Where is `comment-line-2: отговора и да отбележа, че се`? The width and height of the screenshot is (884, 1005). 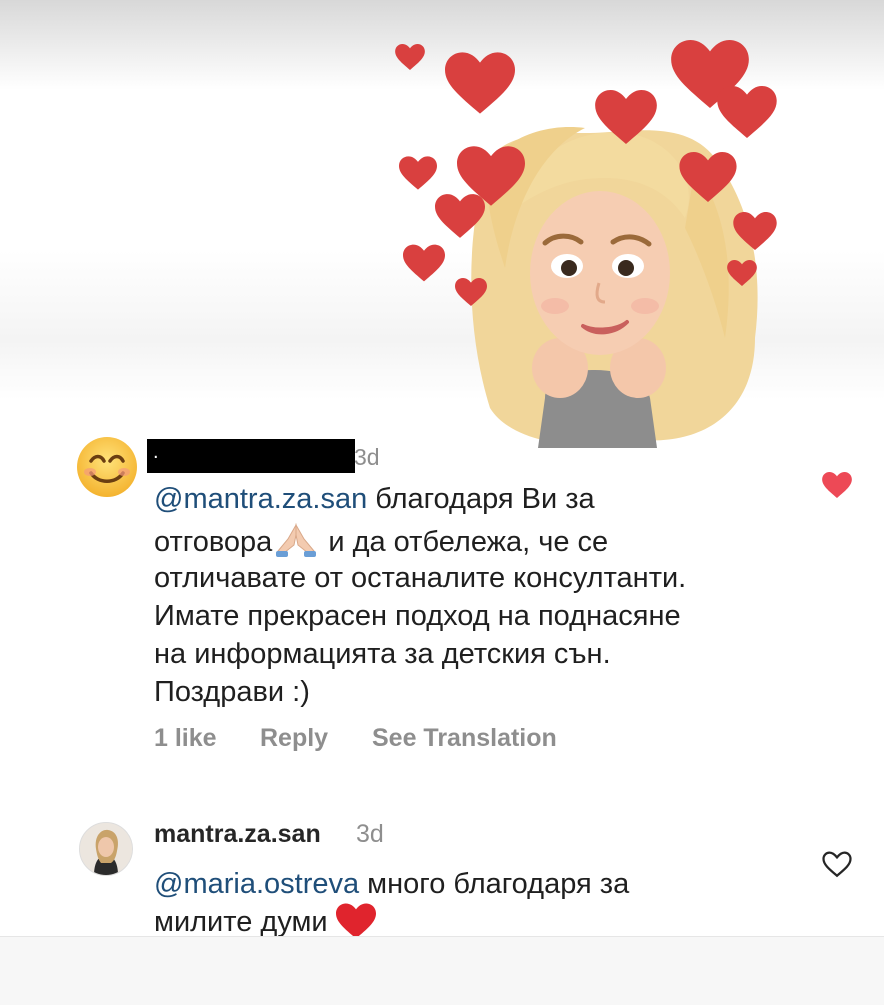
comment-line-2: отговора и да отбележа, че се is located at coordinates (381, 541).